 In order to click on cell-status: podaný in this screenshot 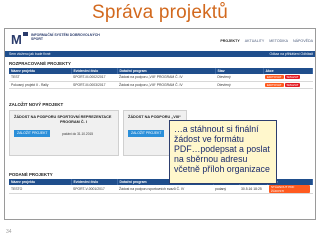, I will do `click(226, 189)`.